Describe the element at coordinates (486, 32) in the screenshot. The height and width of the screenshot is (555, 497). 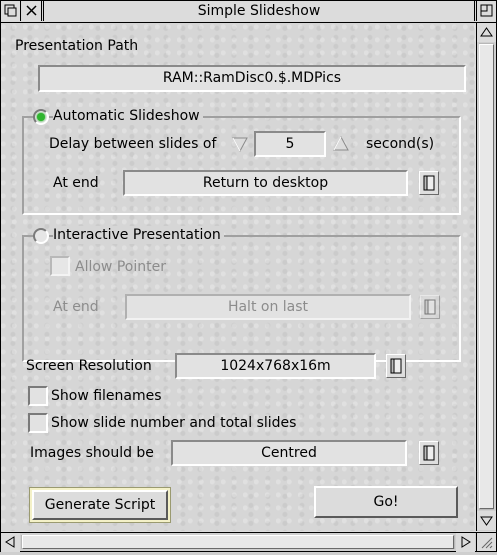
I see `scroll-up-icon` at that location.